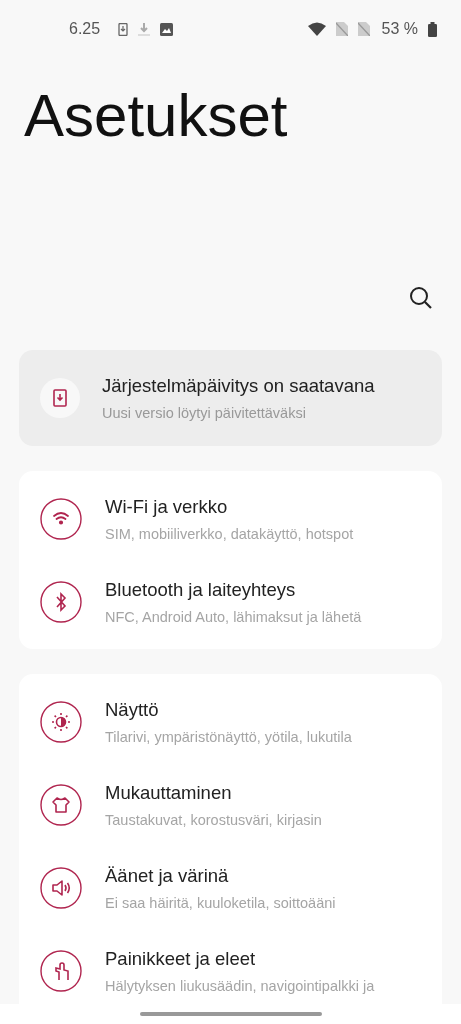  Describe the element at coordinates (132, 709) in the screenshot. I see `item-title: Näyttö` at that location.